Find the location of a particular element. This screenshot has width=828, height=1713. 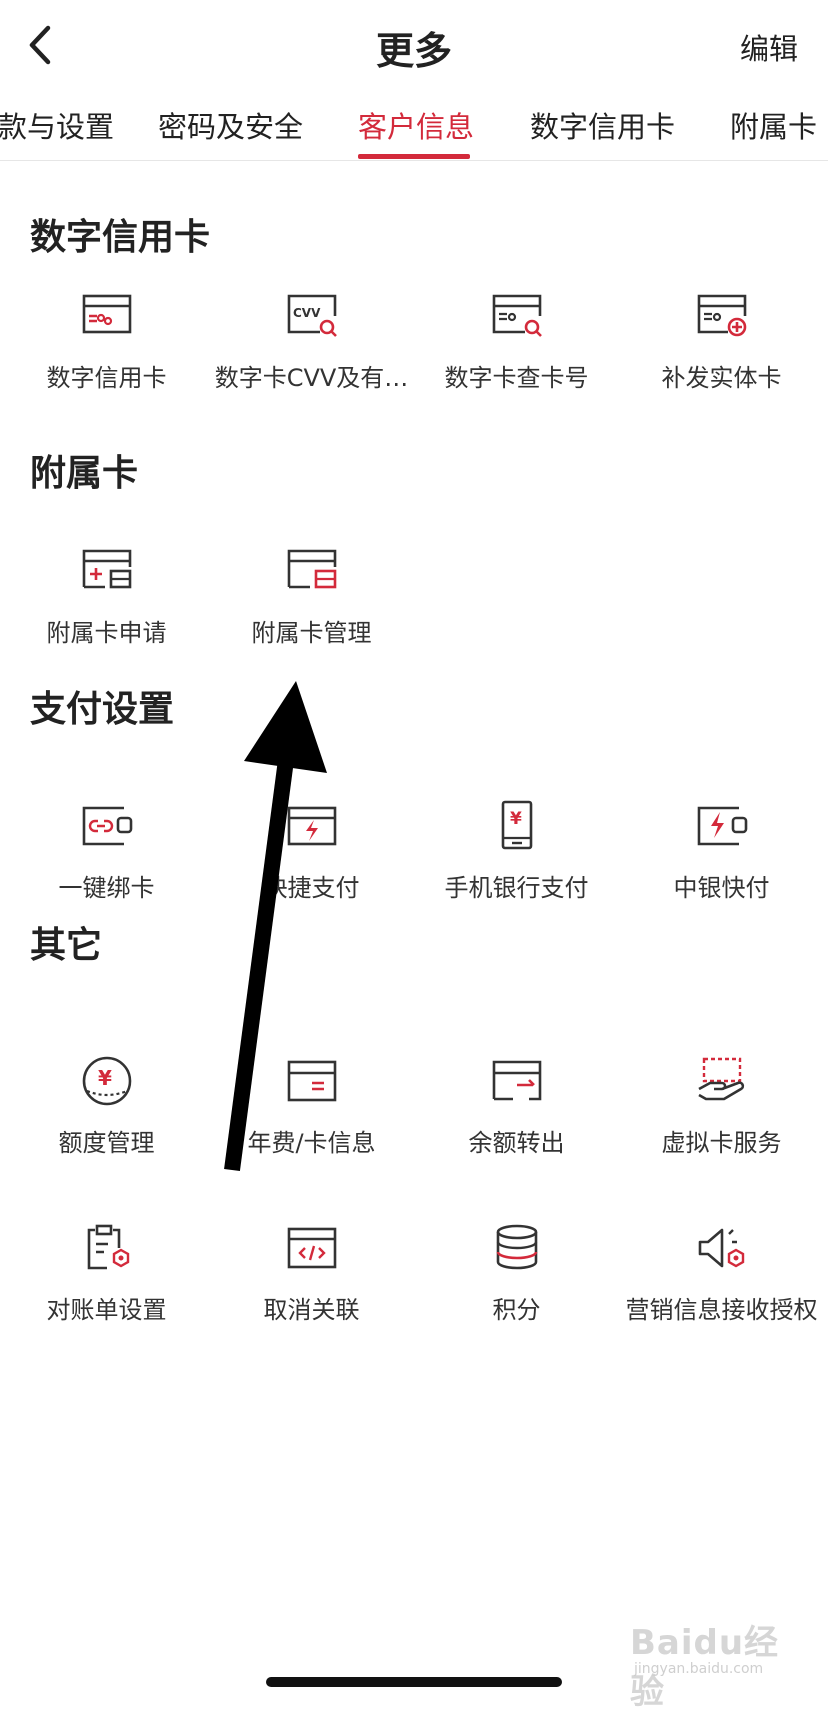

item-supplementary-card-apply: 附属卡申请 is located at coordinates (106, 605).